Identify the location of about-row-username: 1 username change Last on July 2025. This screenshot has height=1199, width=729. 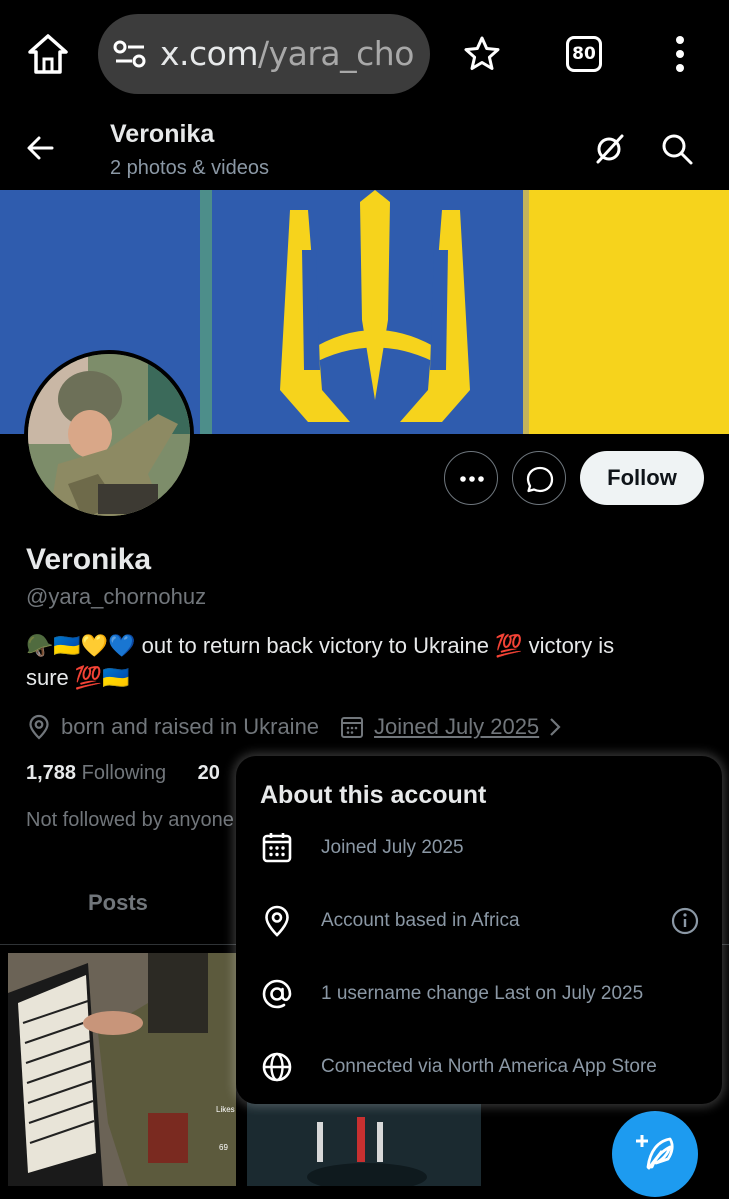
(480, 994).